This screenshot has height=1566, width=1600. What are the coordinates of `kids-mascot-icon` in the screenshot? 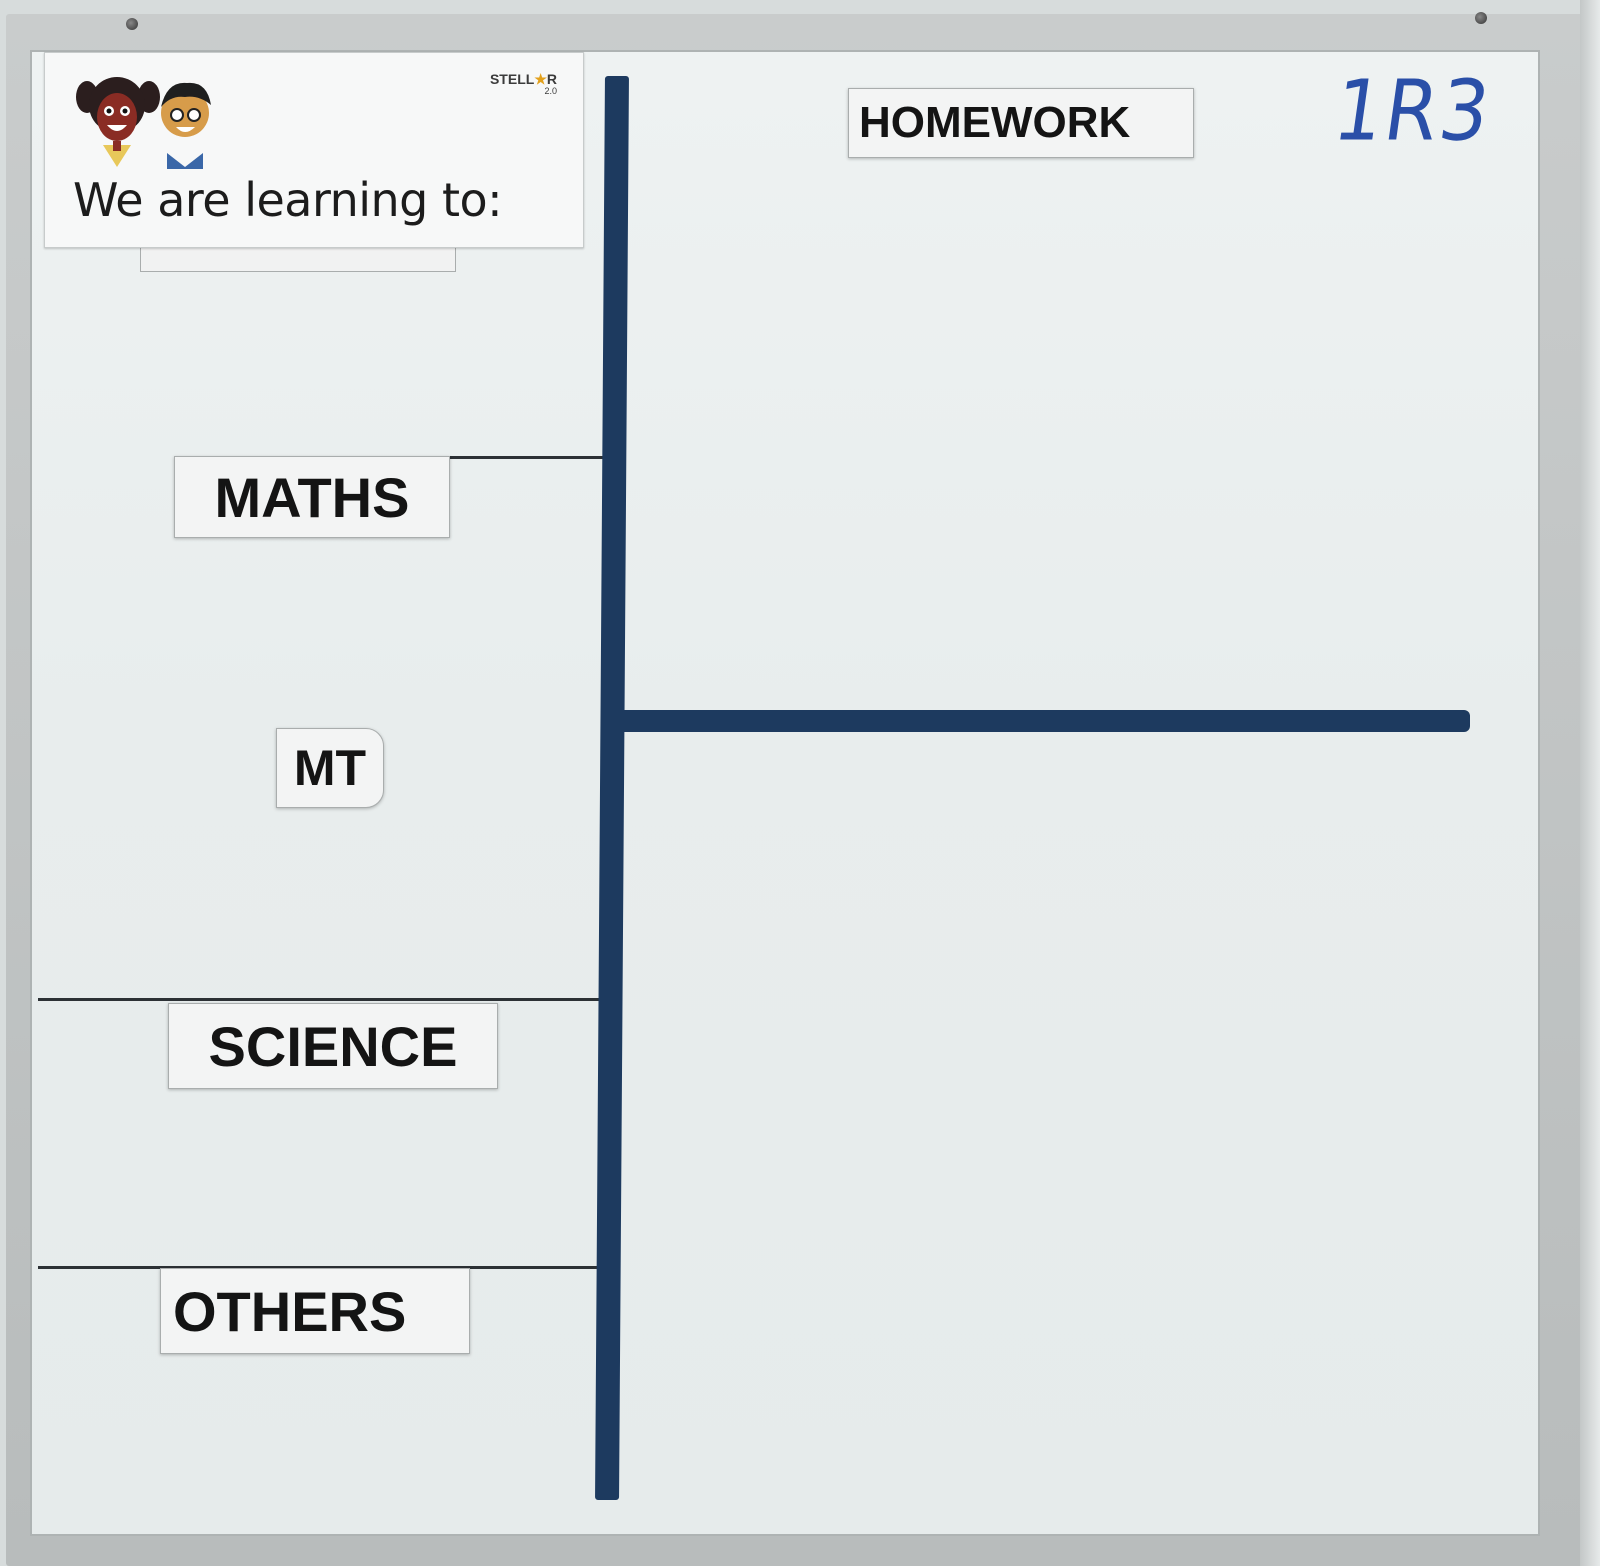 It's located at (143, 123).